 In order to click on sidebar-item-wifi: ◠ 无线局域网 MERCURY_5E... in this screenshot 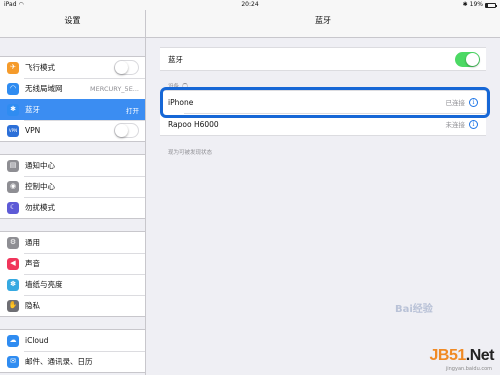, I will do `click(72, 88)`.